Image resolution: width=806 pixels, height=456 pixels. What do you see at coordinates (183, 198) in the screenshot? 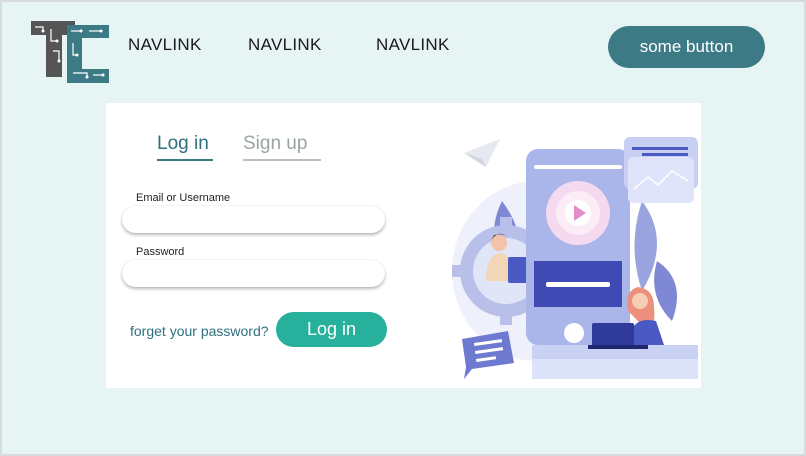
I see `username-label: Email or Username` at bounding box center [183, 198].